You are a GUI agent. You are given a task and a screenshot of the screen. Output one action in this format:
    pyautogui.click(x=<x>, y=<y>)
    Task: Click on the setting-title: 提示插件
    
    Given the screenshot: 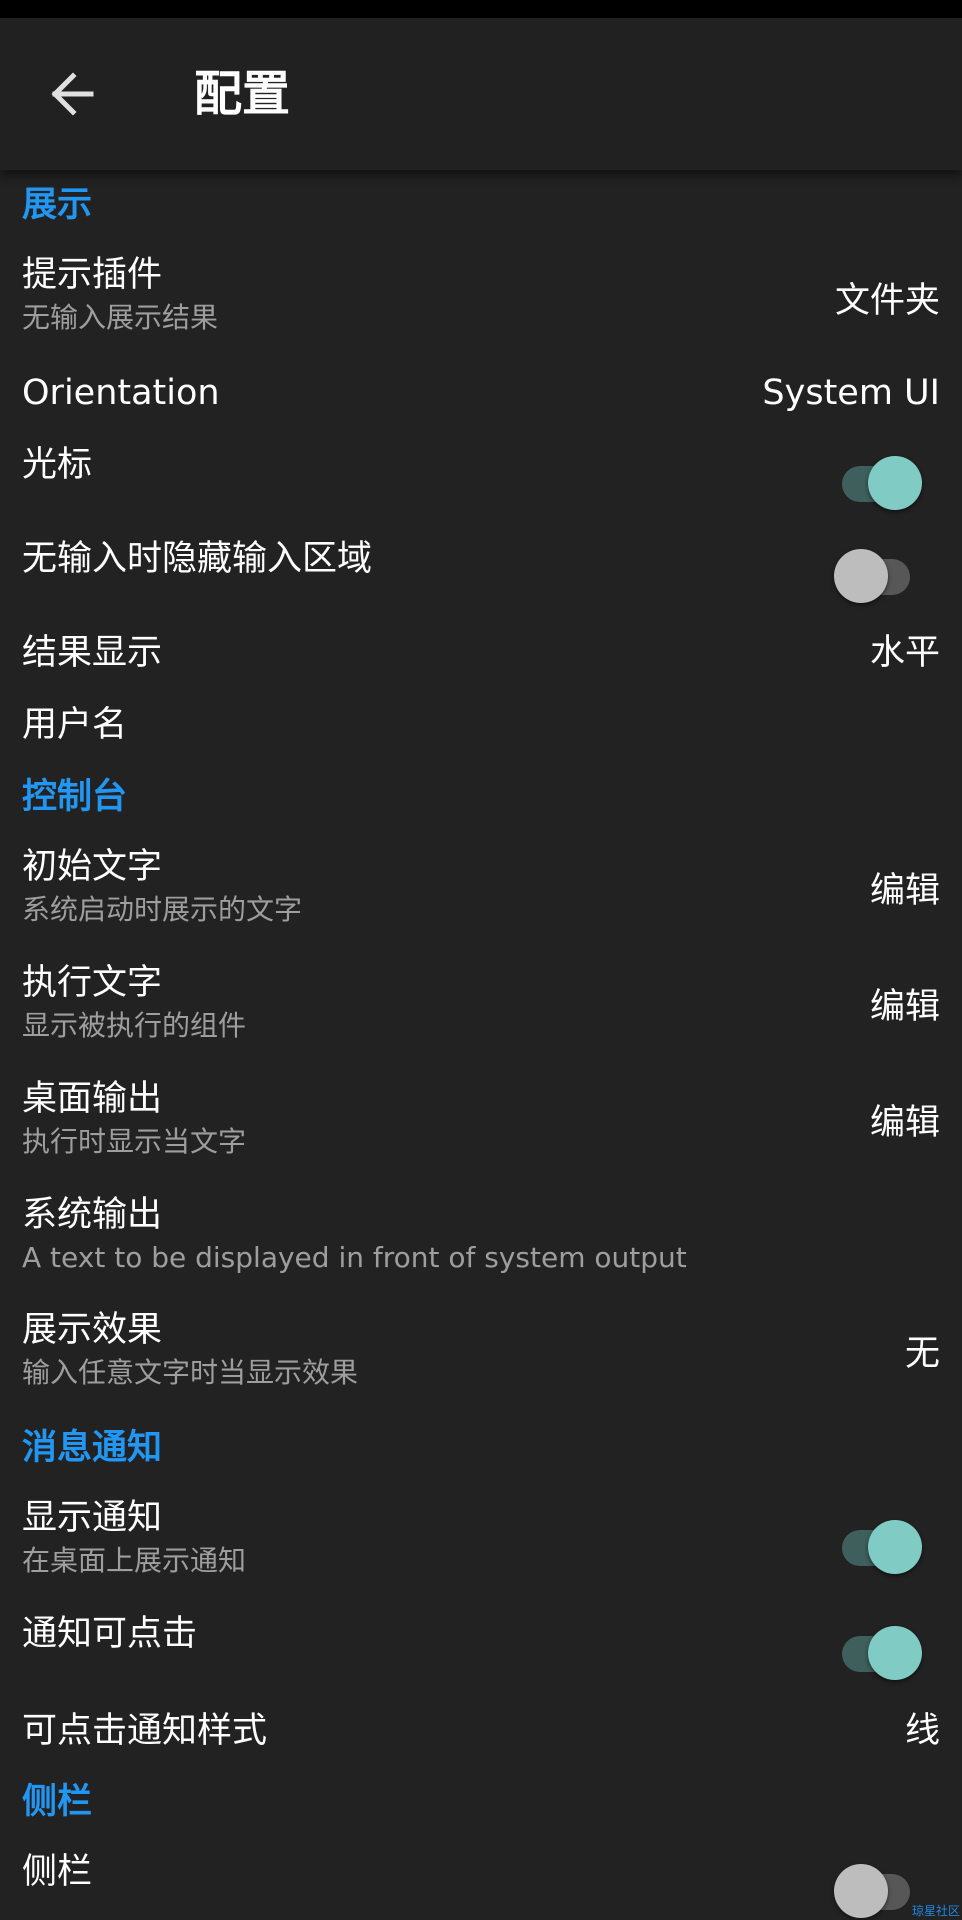 What is the action you would take?
    pyautogui.click(x=92, y=275)
    